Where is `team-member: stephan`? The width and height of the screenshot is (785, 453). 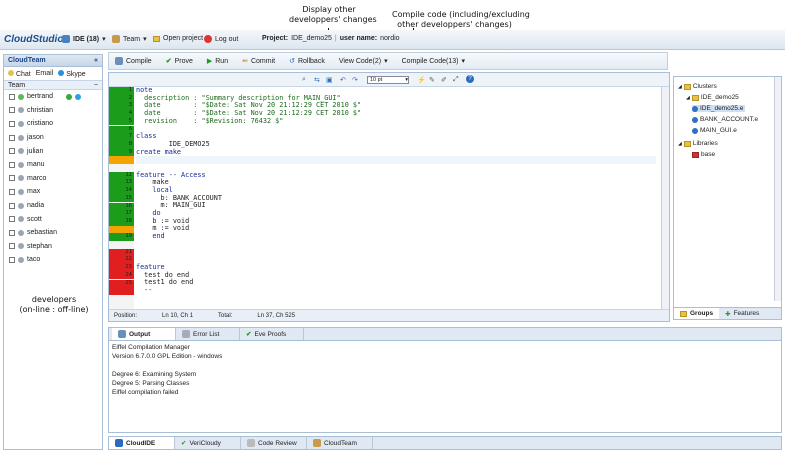
team-member: stephan is located at coordinates (53, 247).